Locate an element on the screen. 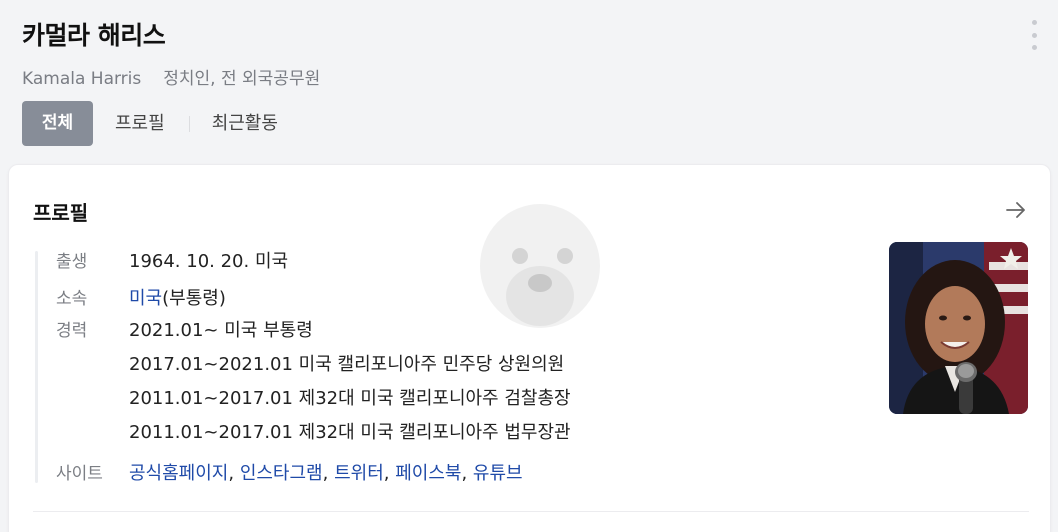 The height and width of the screenshot is (532, 1058). english-name: Kamala Harris is located at coordinates (82, 79).